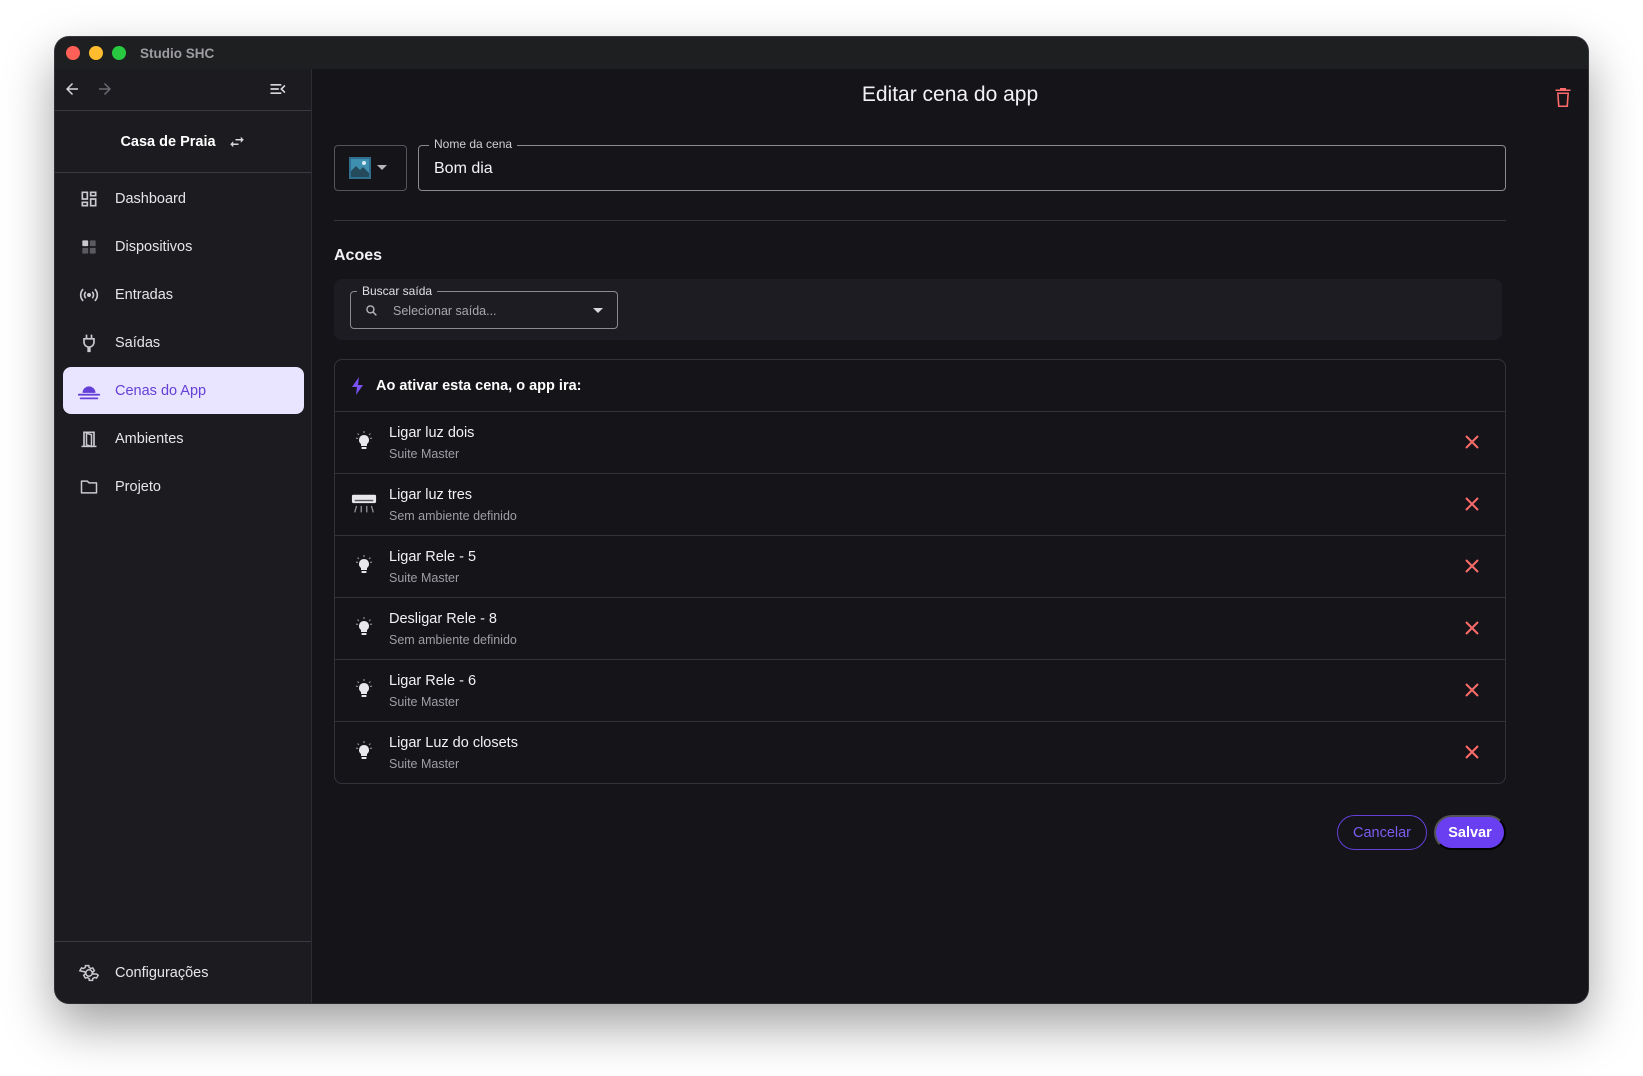 This screenshot has width=1643, height=1076. Describe the element at coordinates (433, 681) in the screenshot. I see `action-title: Ligar Rele - 6` at that location.